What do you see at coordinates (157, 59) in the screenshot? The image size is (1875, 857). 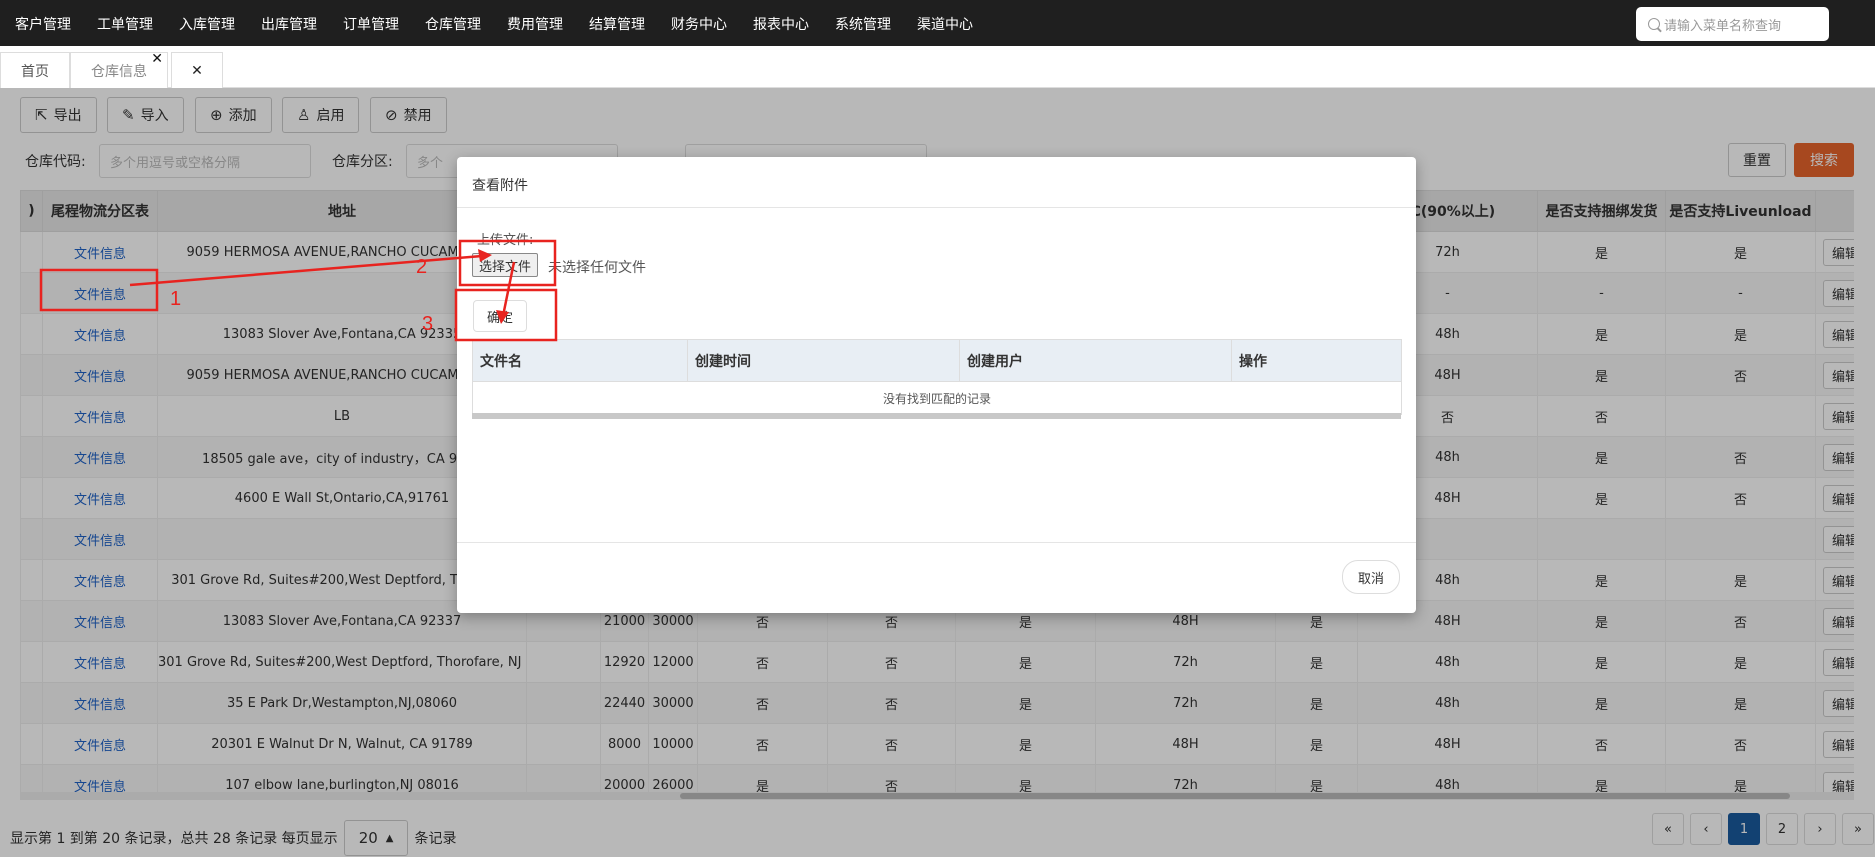 I see `tab-close-icon: ✕` at bounding box center [157, 59].